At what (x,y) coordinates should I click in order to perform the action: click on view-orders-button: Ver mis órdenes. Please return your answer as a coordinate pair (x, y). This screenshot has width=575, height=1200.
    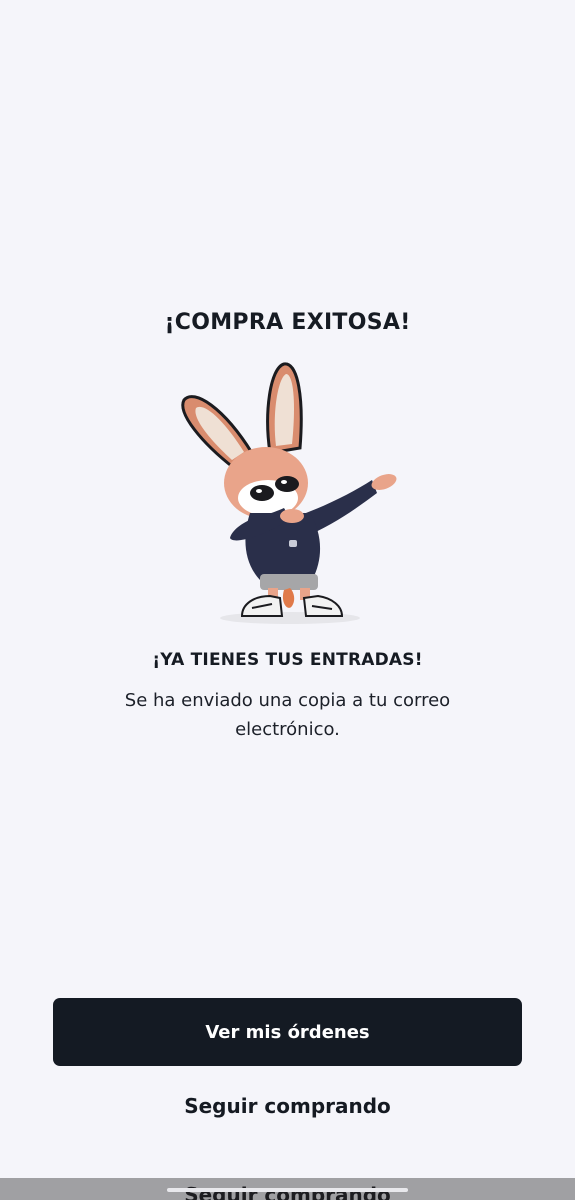
    Looking at the image, I should click on (287, 1032).